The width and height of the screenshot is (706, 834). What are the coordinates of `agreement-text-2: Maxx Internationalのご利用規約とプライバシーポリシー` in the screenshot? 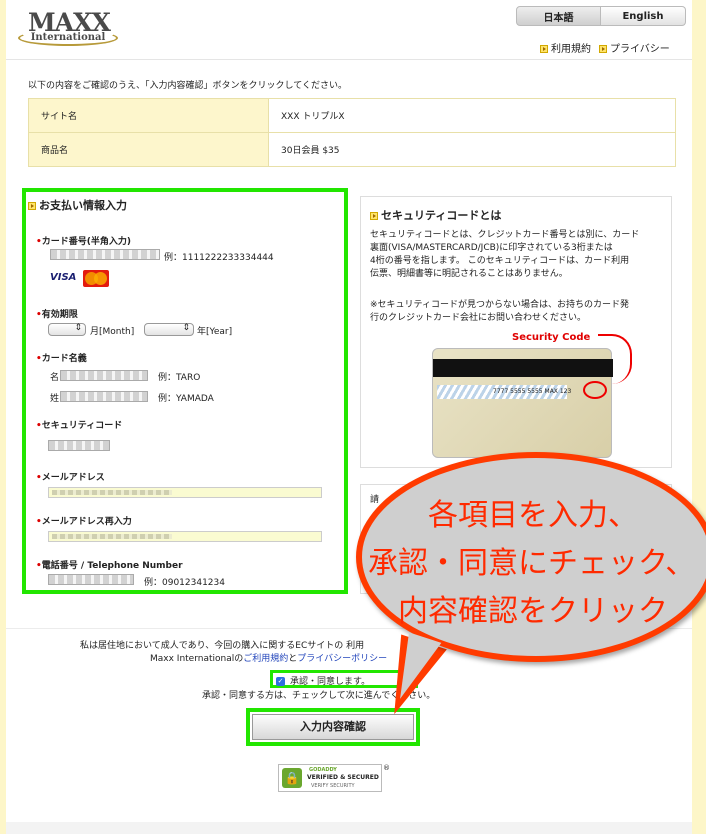 It's located at (269, 659).